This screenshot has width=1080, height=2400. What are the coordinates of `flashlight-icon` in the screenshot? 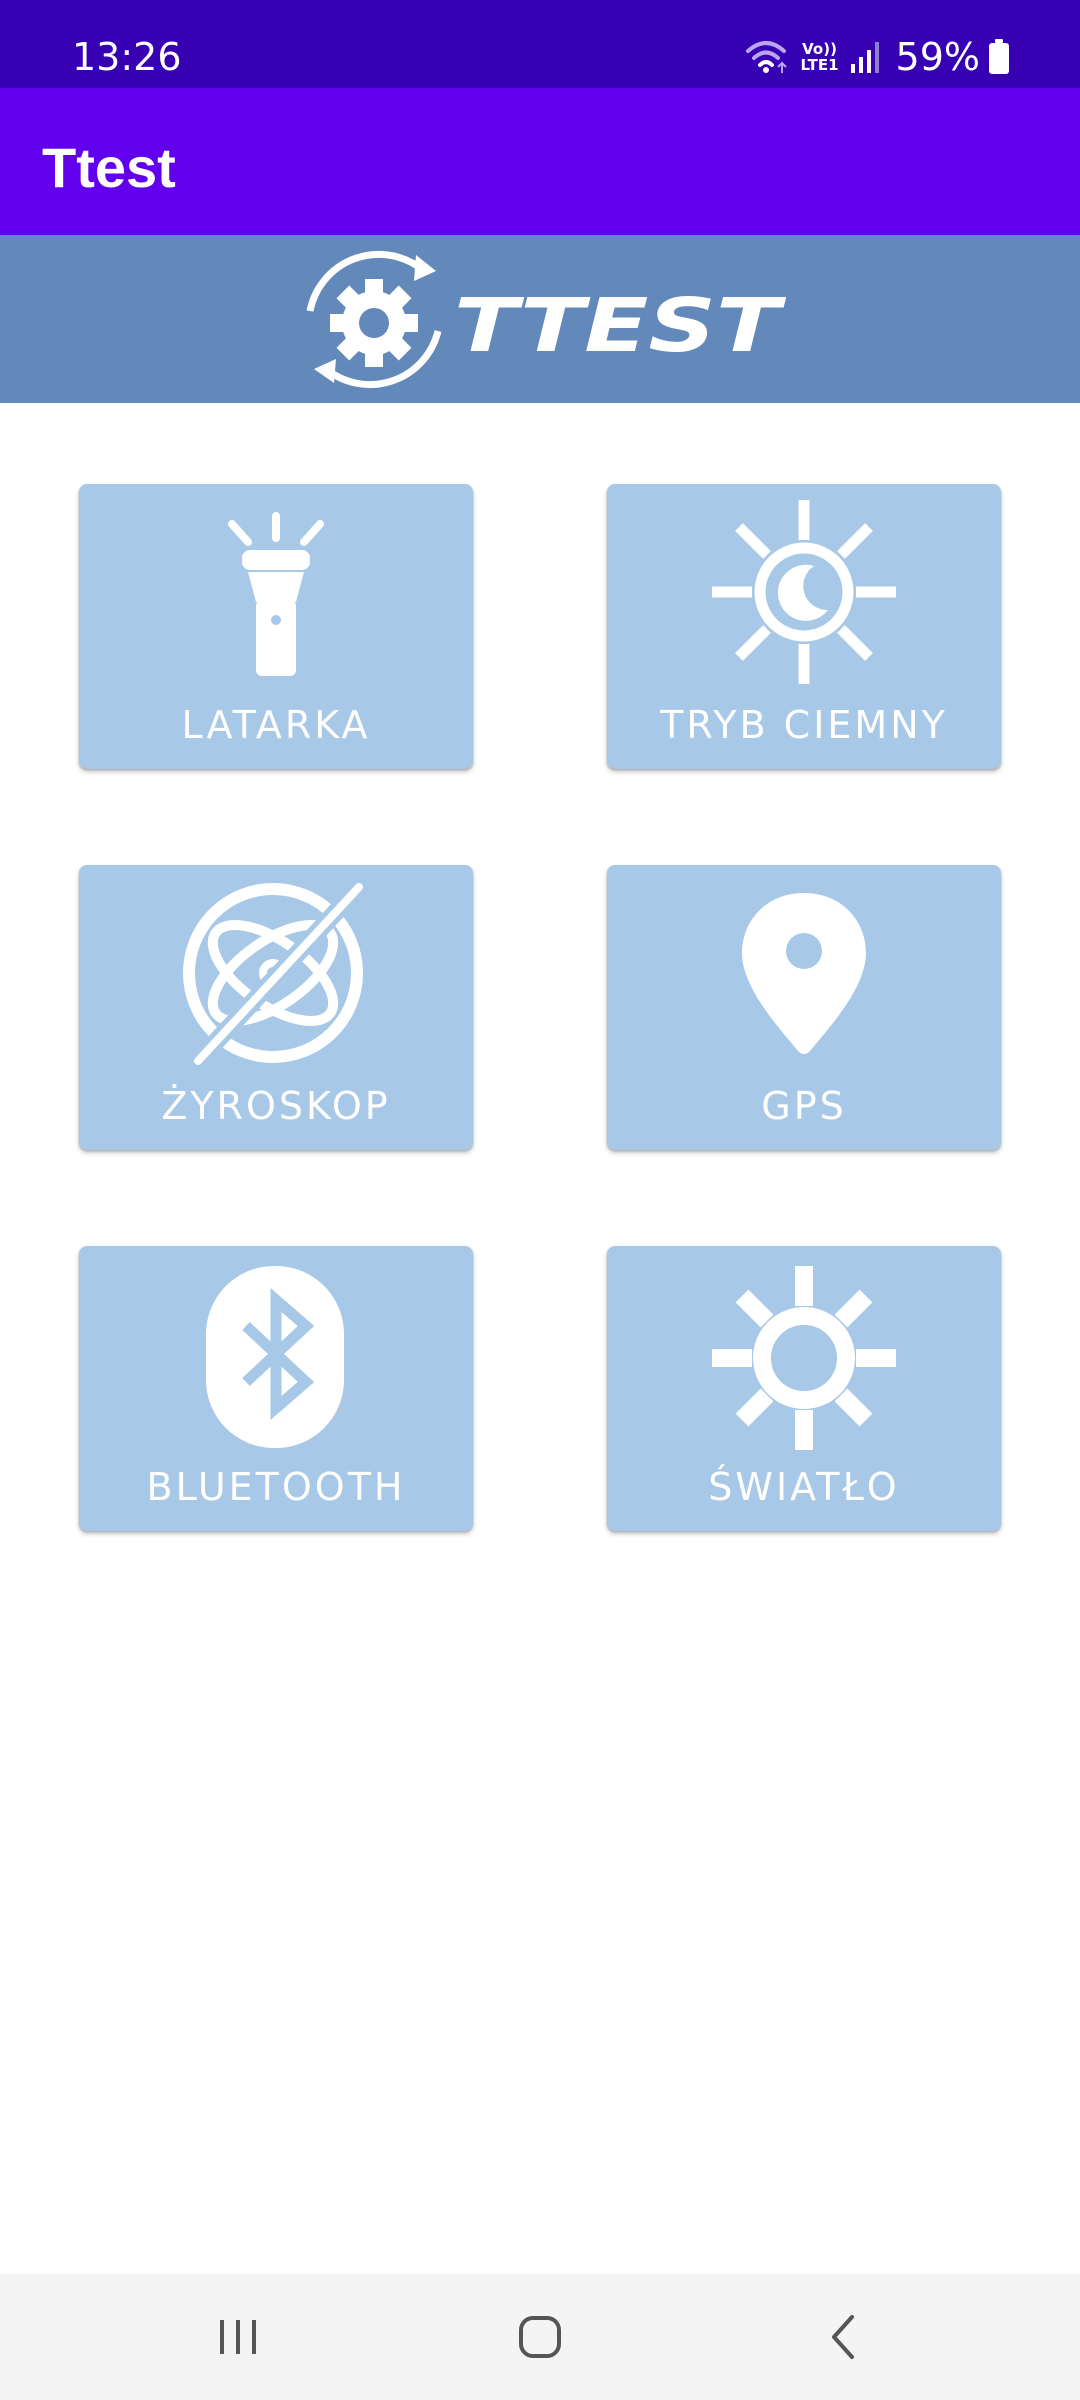 It's located at (276, 594).